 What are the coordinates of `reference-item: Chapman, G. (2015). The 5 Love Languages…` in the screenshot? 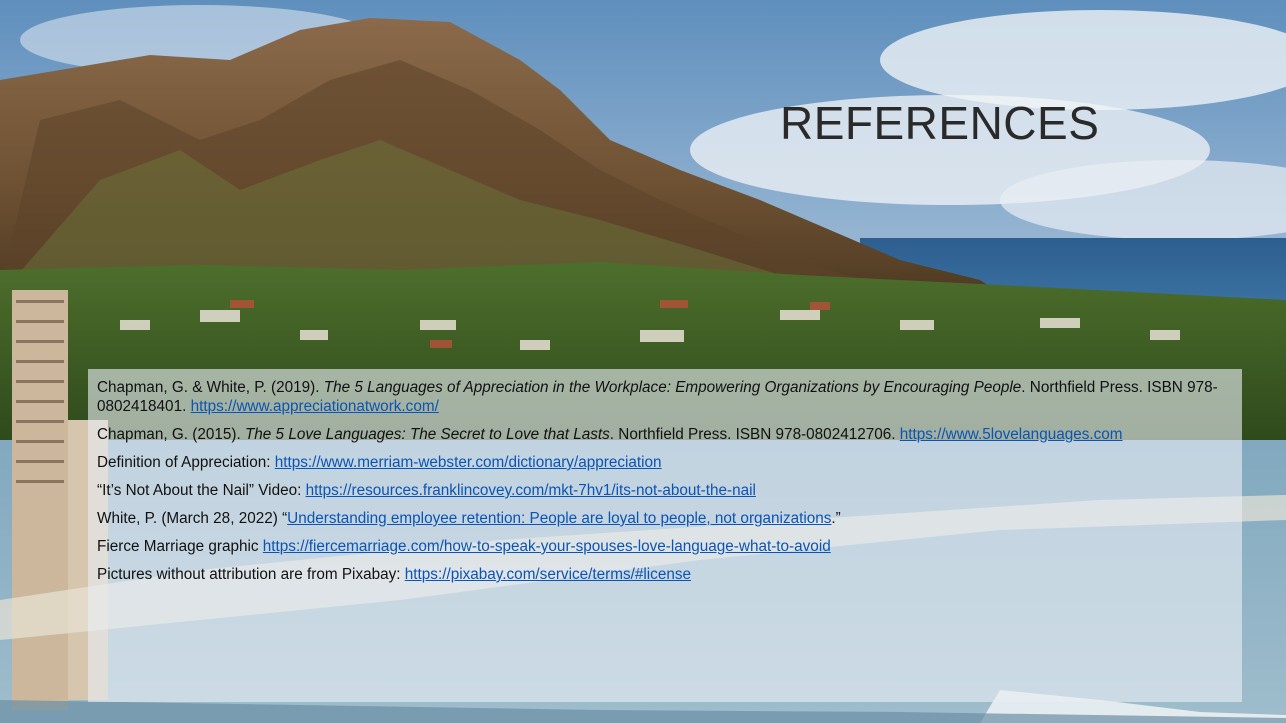 It's located at (669, 434).